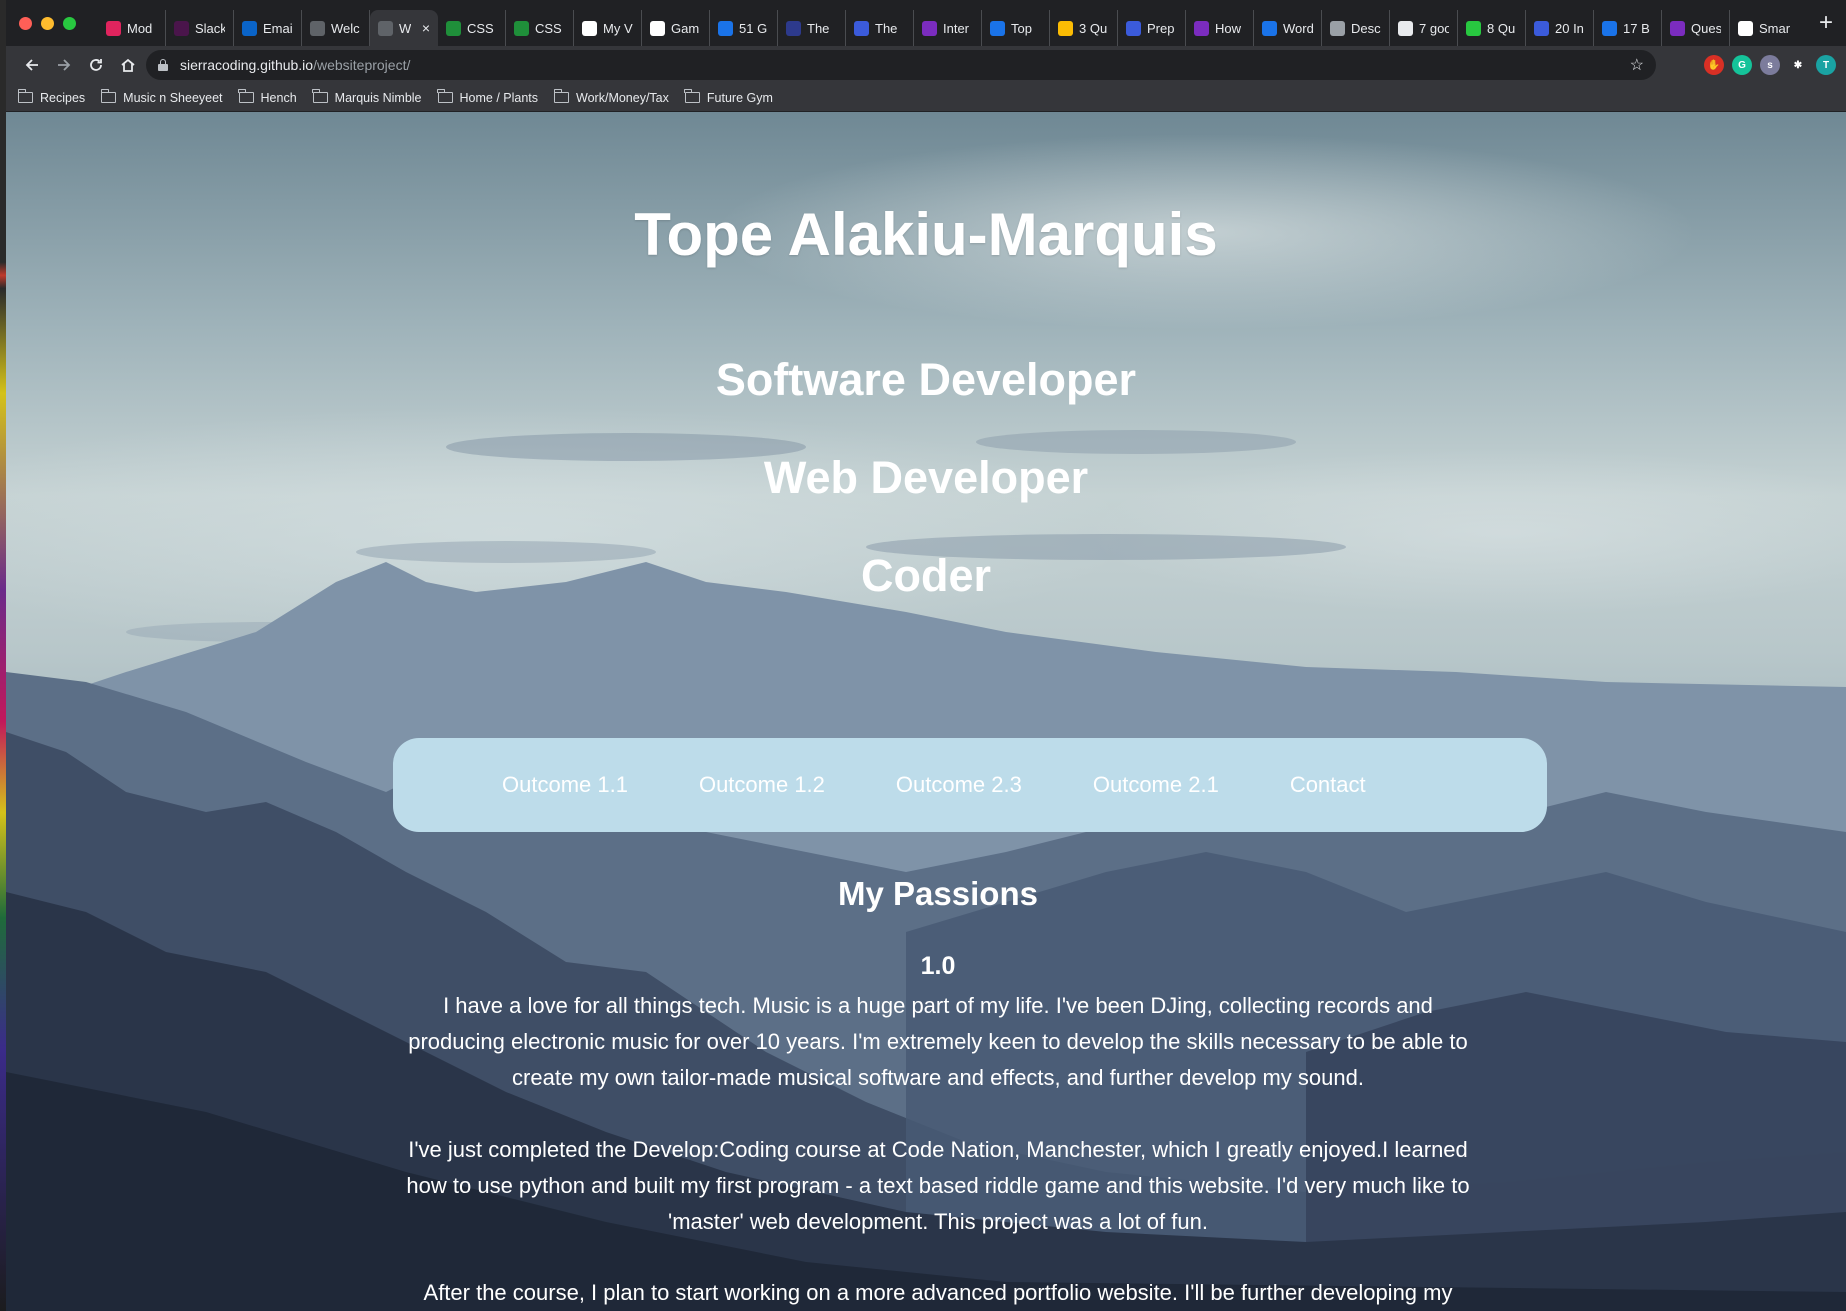 Image resolution: width=1846 pixels, height=1311 pixels. Describe the element at coordinates (69, 23) in the screenshot. I see `maximize-window-button` at that location.